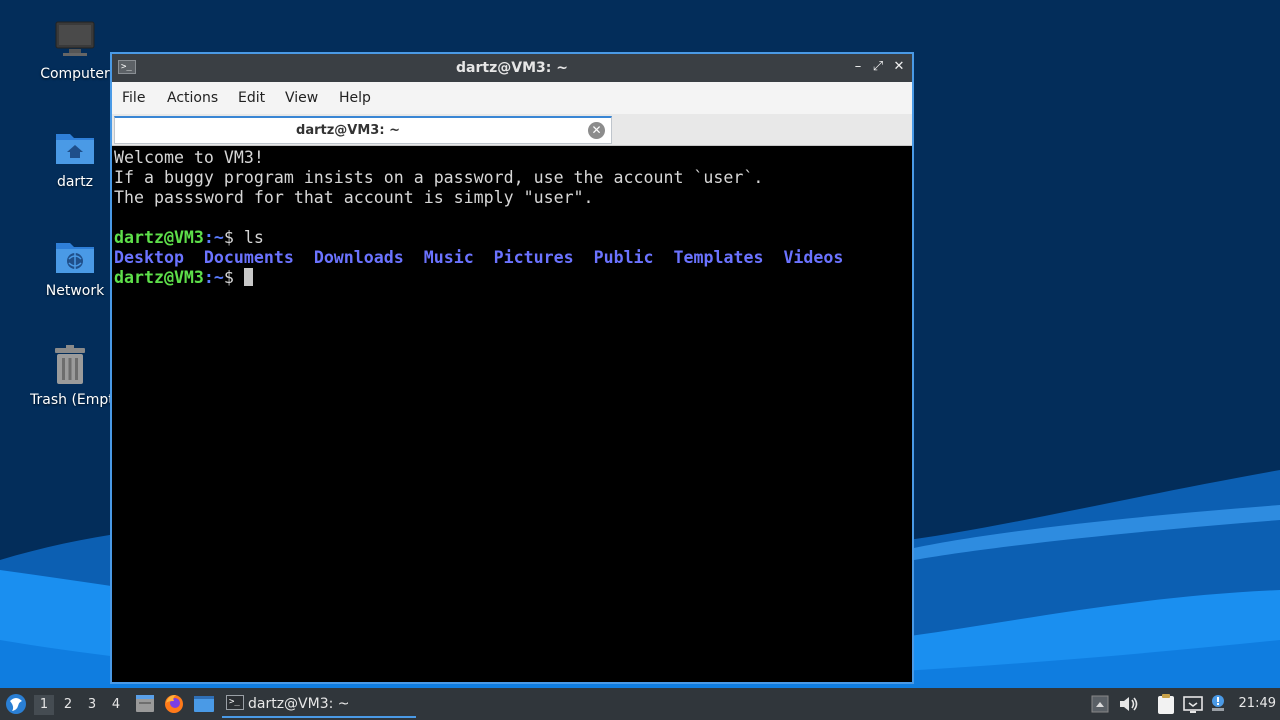 This screenshot has height=720, width=1280. I want to click on tab-label: dartz@VM3: ~, so click(348, 130).